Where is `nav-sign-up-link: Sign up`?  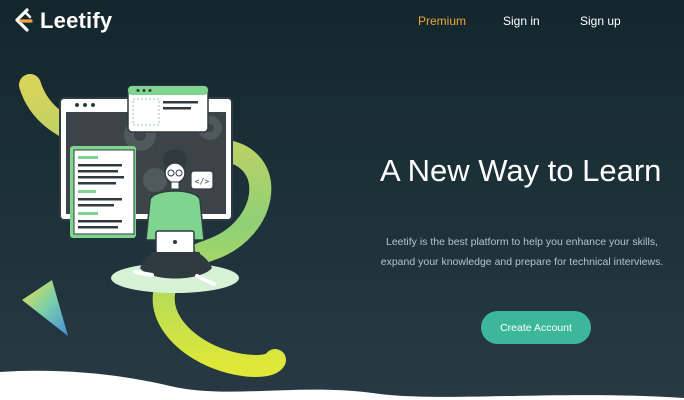
nav-sign-up-link: Sign up is located at coordinates (600, 21).